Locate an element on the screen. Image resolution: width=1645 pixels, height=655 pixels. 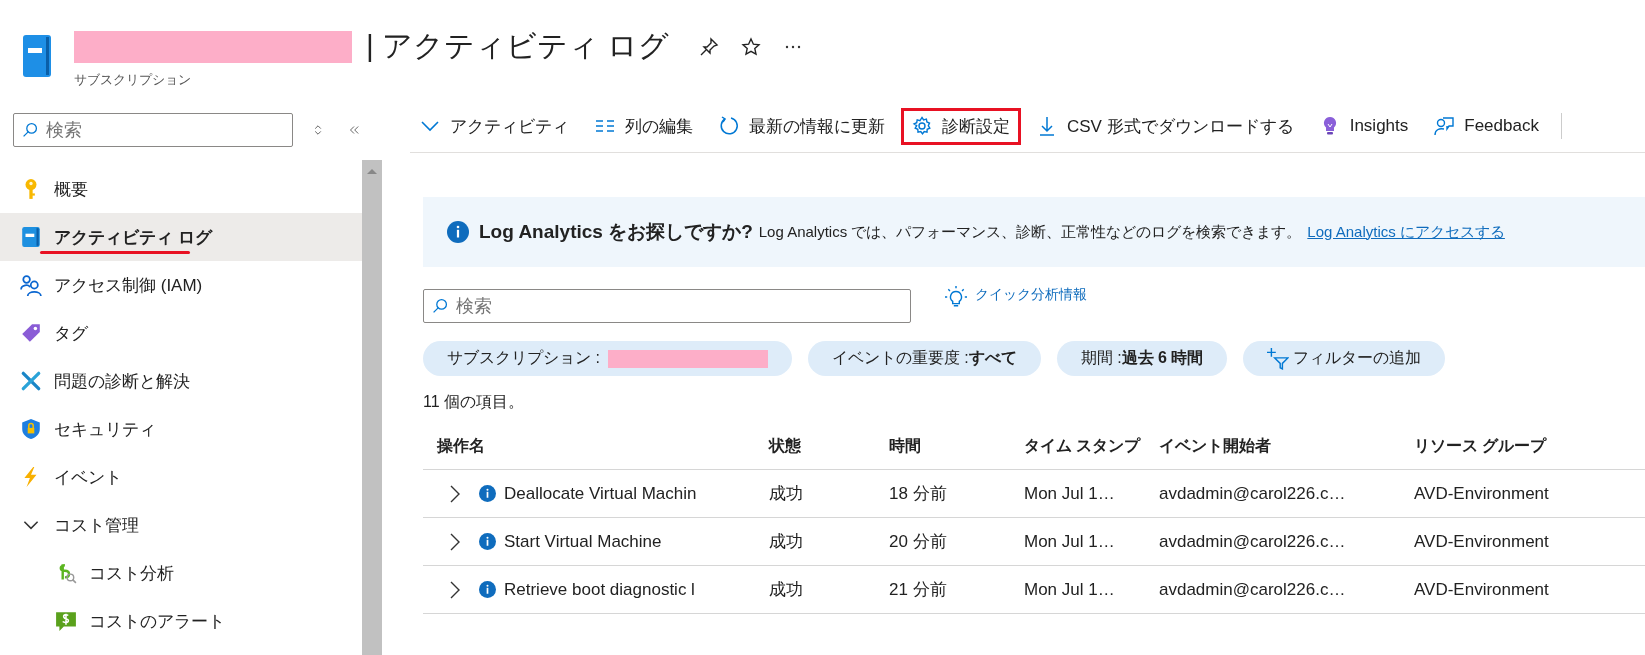
banner-text: Log Analytics では、パフォーマンス、診断、正常性などのログを検索できます。 is located at coordinates (1030, 232).